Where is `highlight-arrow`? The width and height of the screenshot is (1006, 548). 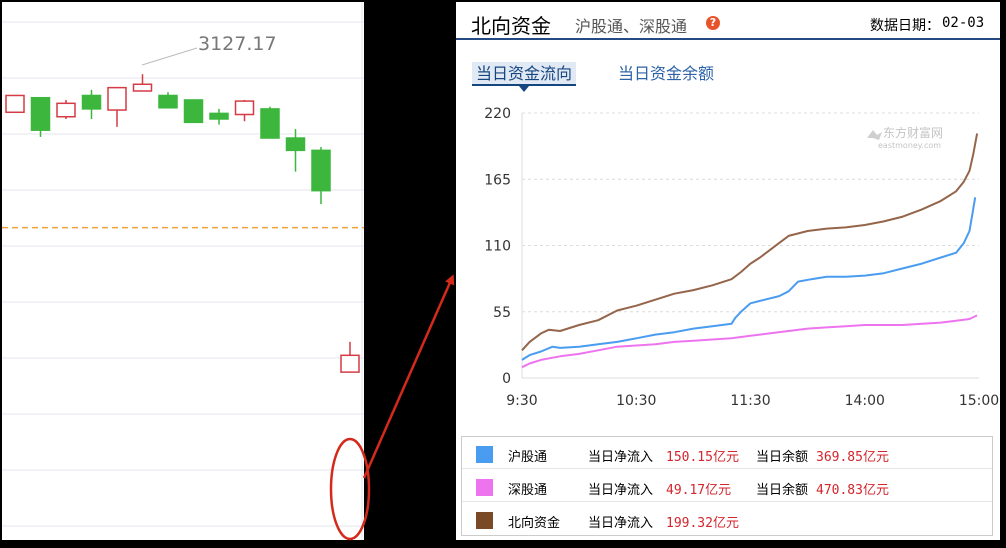
highlight-arrow is located at coordinates (408, 376).